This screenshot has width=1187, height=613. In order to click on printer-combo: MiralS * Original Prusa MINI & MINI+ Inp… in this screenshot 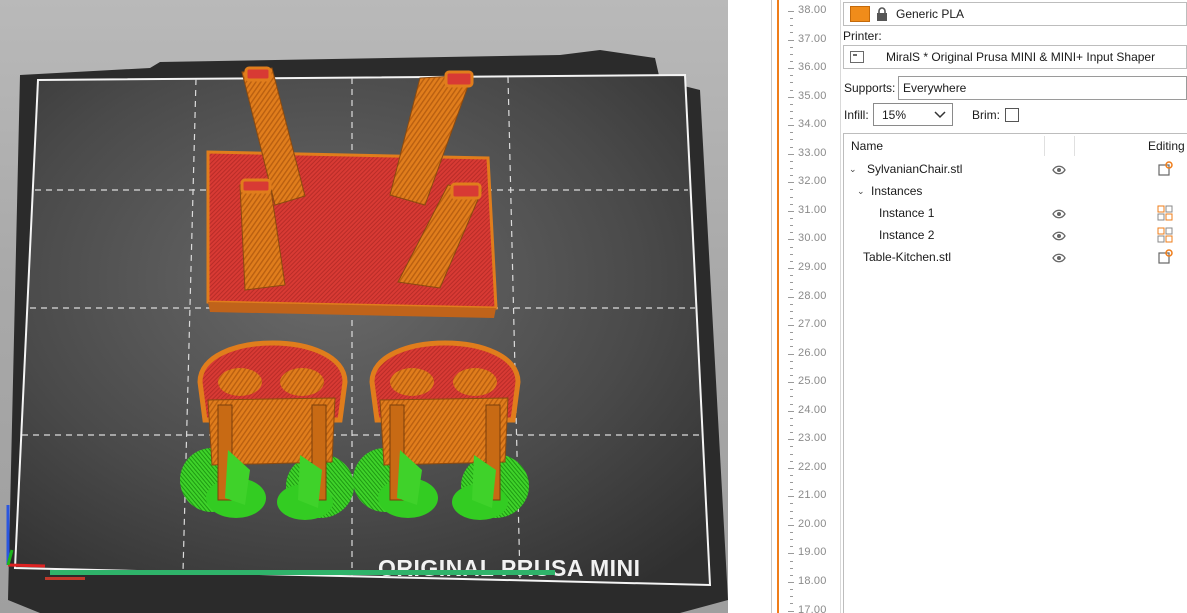, I will do `click(1015, 57)`.